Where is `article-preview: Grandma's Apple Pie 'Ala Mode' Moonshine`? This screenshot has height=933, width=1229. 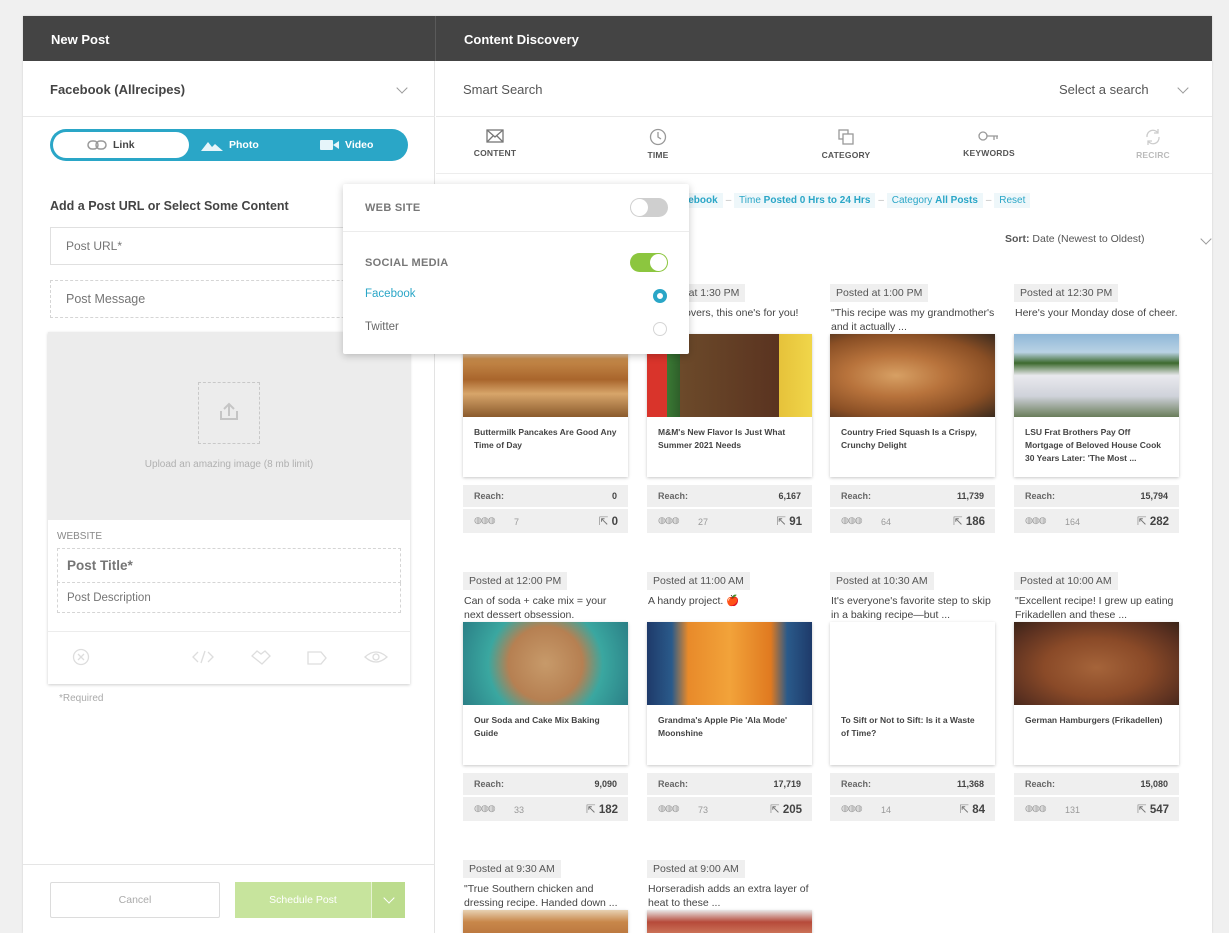 article-preview: Grandma's Apple Pie 'Ala Mode' Moonshine is located at coordinates (729, 693).